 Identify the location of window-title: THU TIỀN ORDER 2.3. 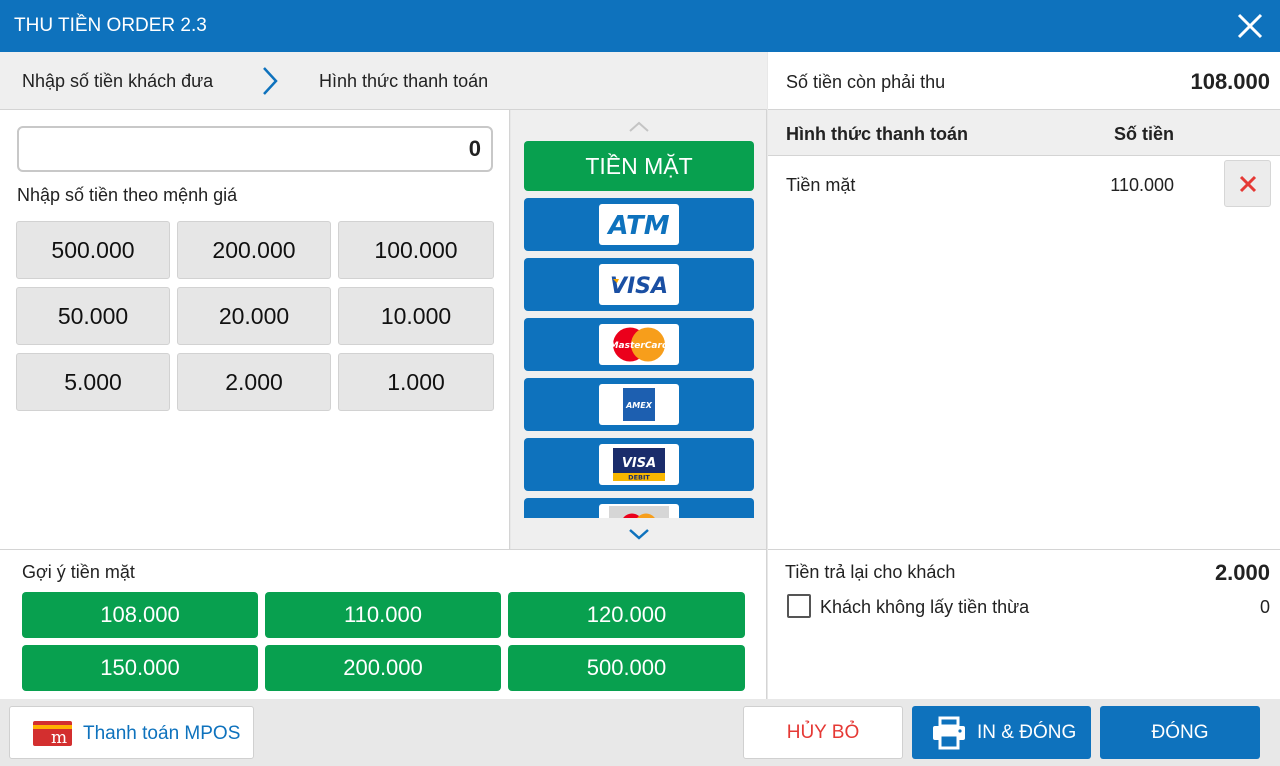
(110, 25).